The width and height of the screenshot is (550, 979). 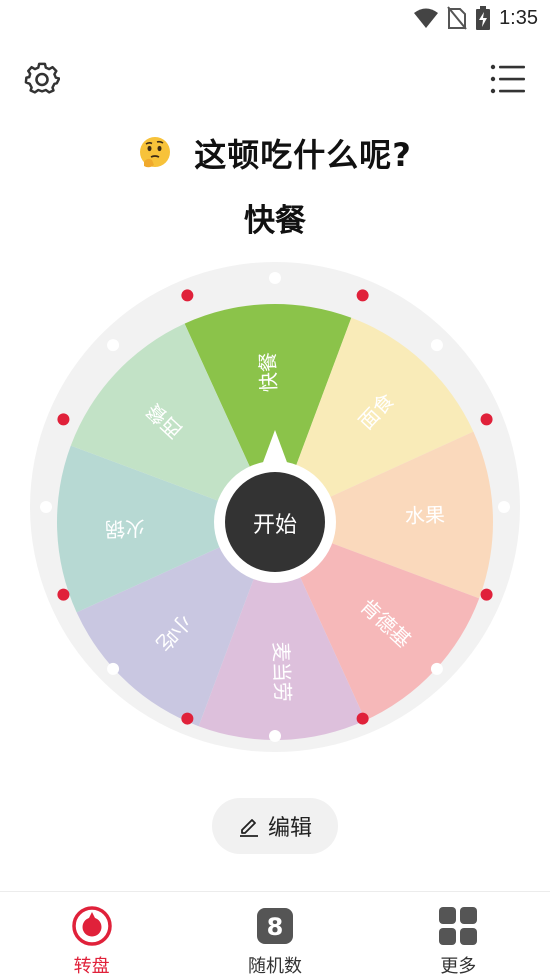 What do you see at coordinates (458, 926) in the screenshot?
I see `grid-icon` at bounding box center [458, 926].